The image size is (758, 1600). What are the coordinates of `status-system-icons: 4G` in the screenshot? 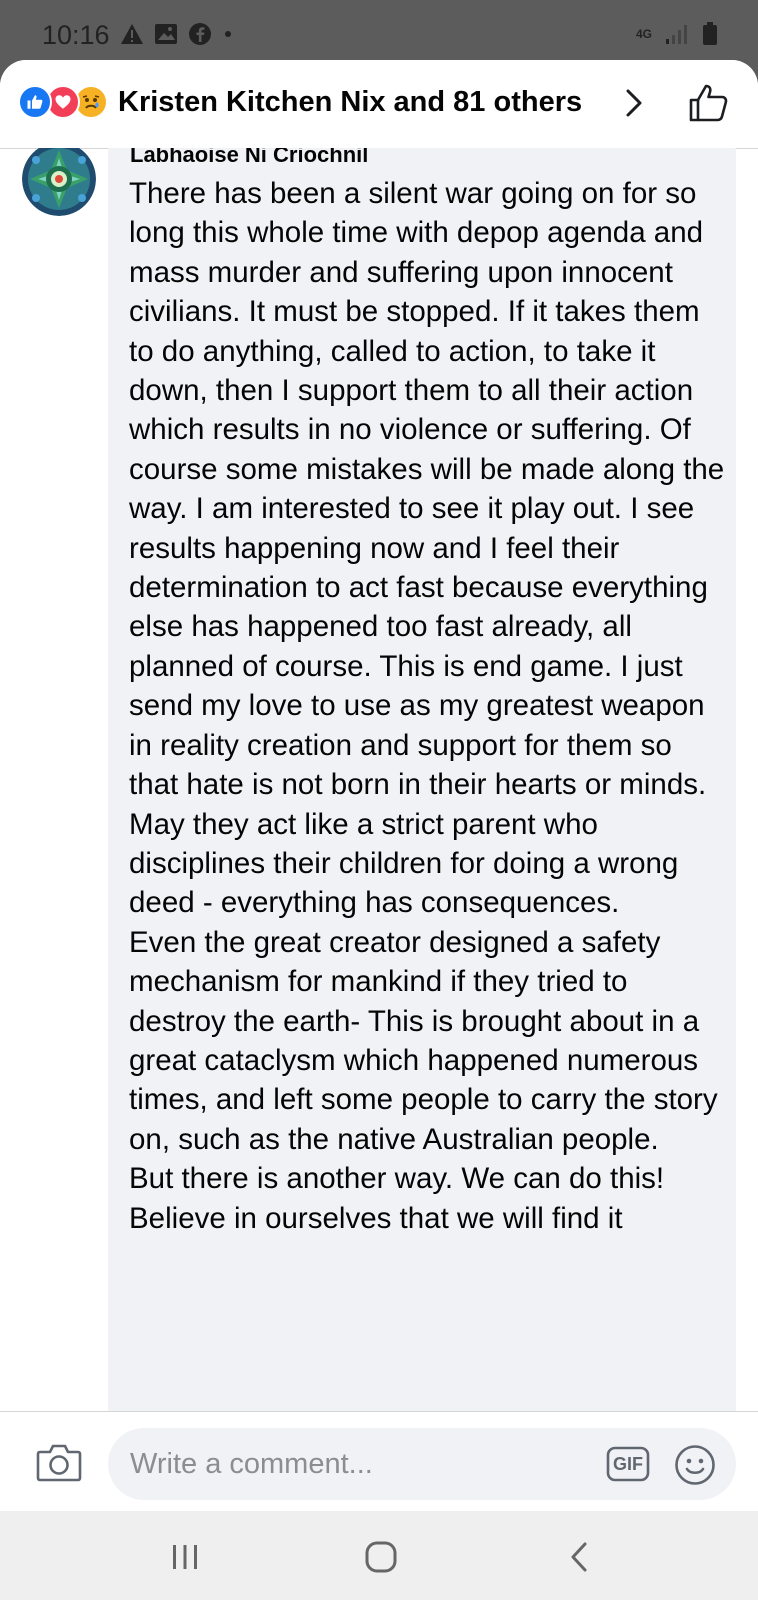 It's located at (677, 34).